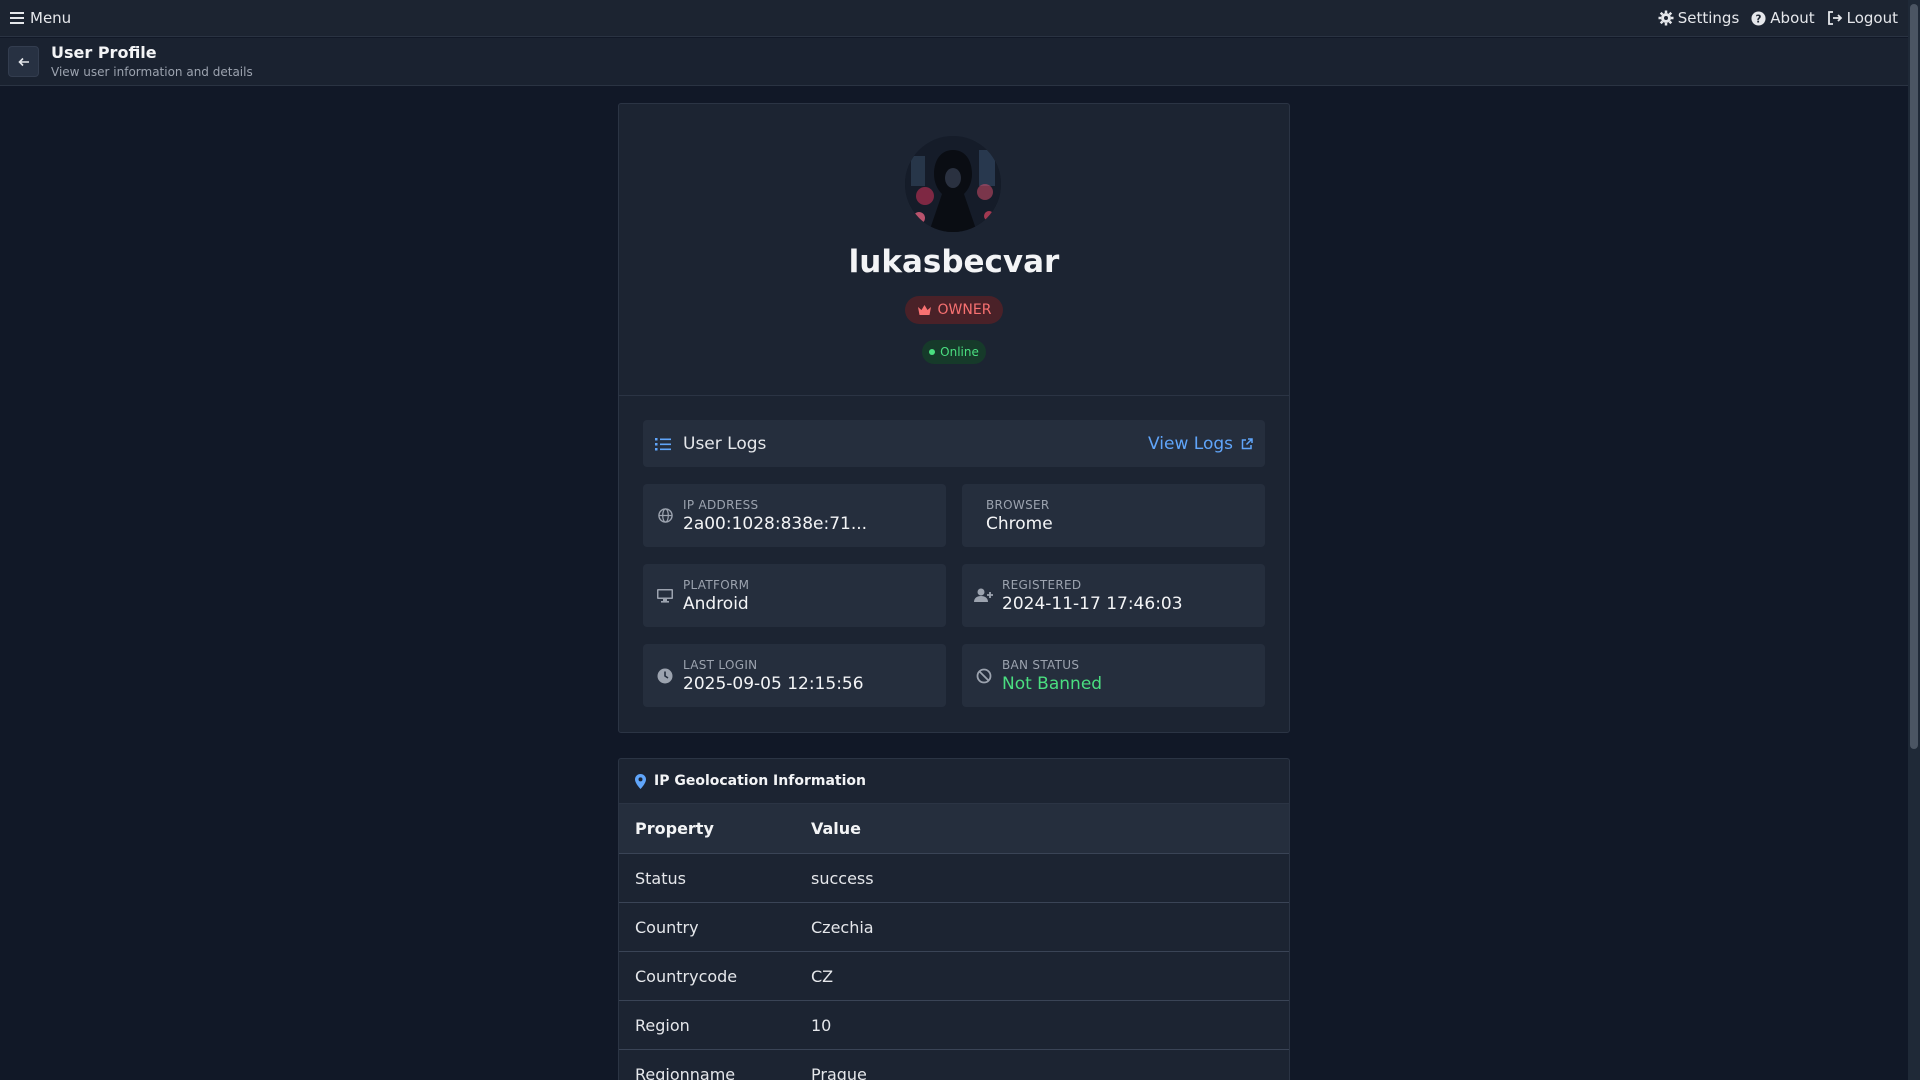 The image size is (1920, 1080). I want to click on user-plus-icon, so click(984, 595).